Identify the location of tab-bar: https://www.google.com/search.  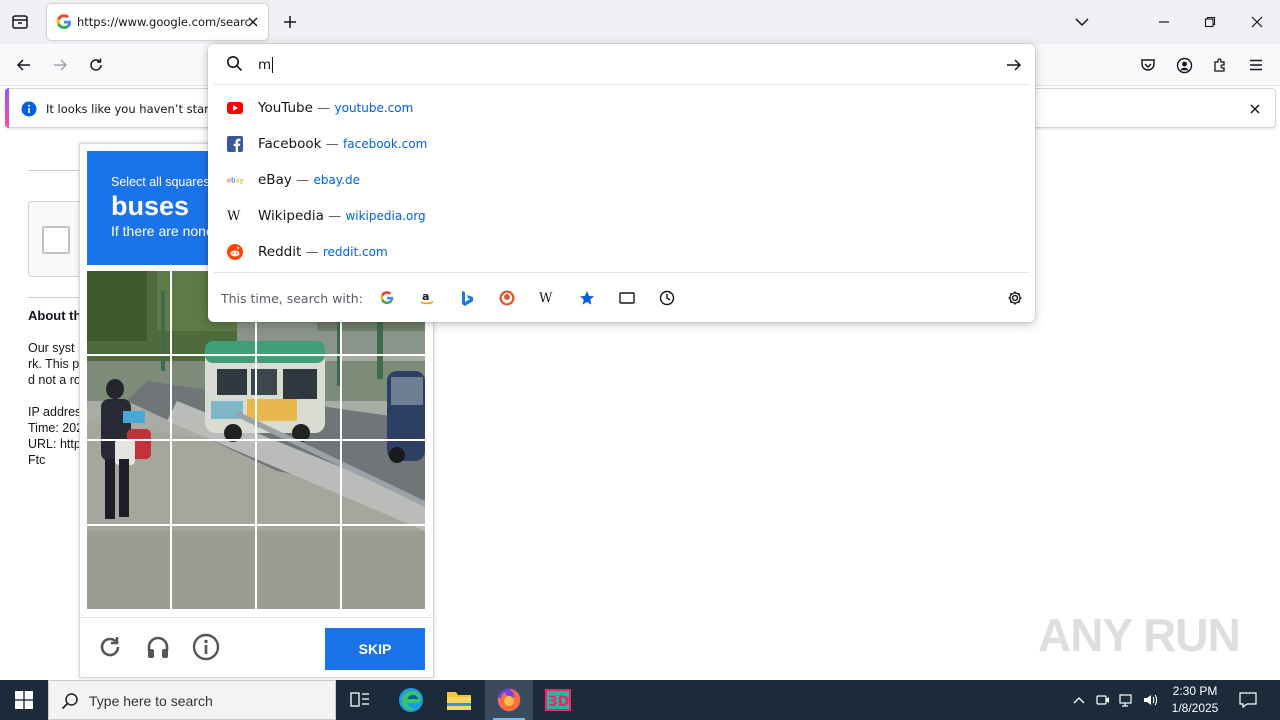
(640, 22).